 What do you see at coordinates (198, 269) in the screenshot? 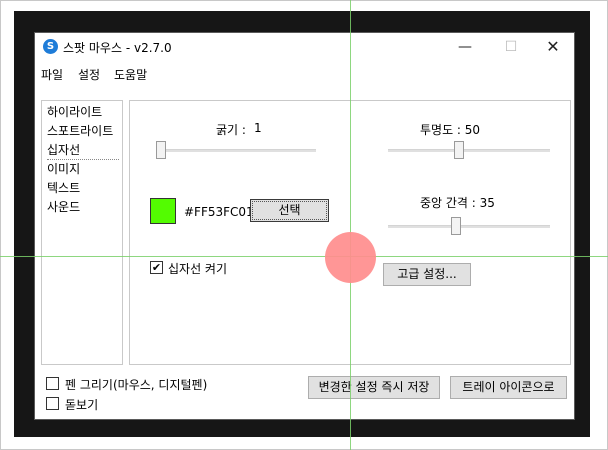
I see `enable-crosshair-label: 십자선 켜기` at bounding box center [198, 269].